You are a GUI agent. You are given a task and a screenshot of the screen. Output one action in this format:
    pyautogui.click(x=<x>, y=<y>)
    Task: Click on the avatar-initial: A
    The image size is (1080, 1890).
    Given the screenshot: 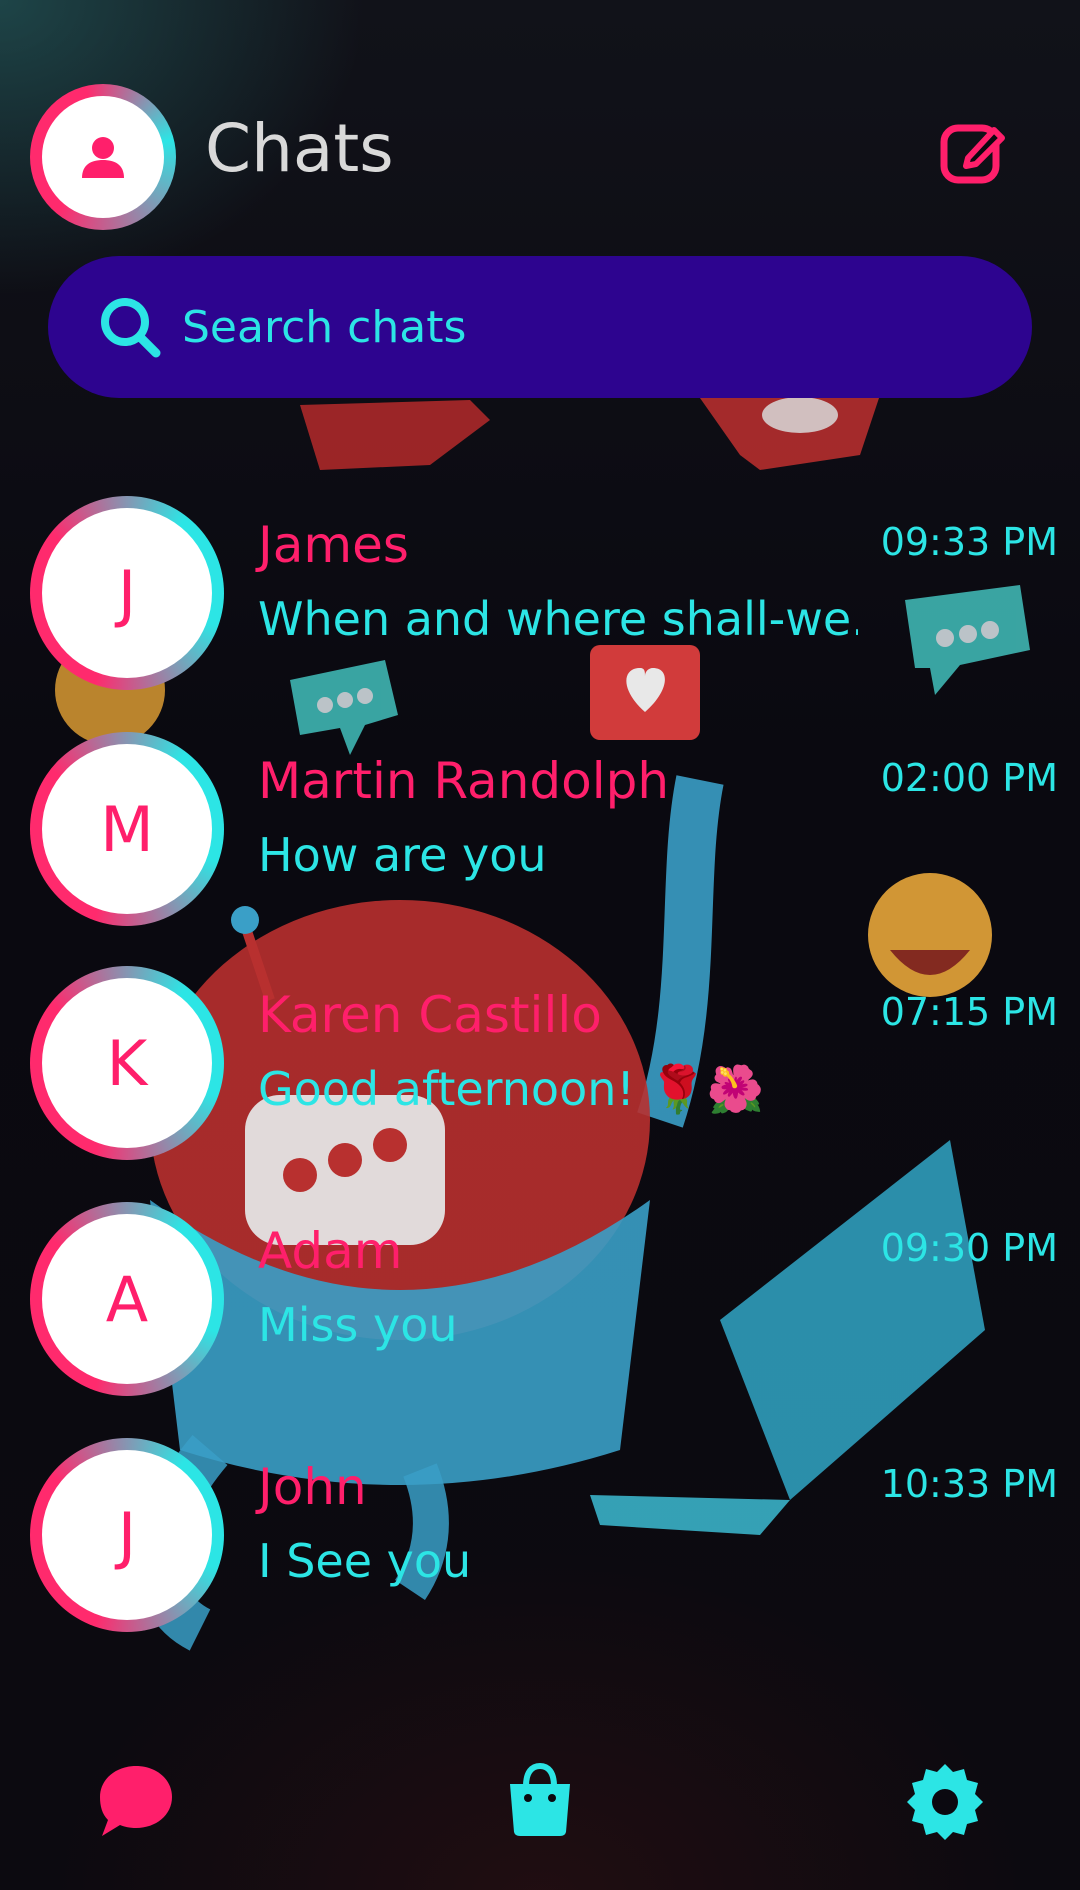 What is the action you would take?
    pyautogui.click(x=127, y=1299)
    